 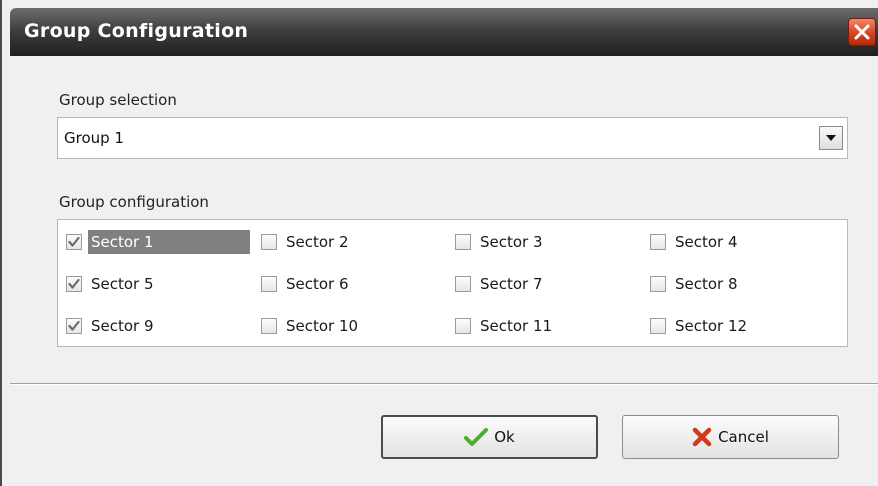 What do you see at coordinates (743, 437) in the screenshot?
I see `cancel-button-label: Cancel` at bounding box center [743, 437].